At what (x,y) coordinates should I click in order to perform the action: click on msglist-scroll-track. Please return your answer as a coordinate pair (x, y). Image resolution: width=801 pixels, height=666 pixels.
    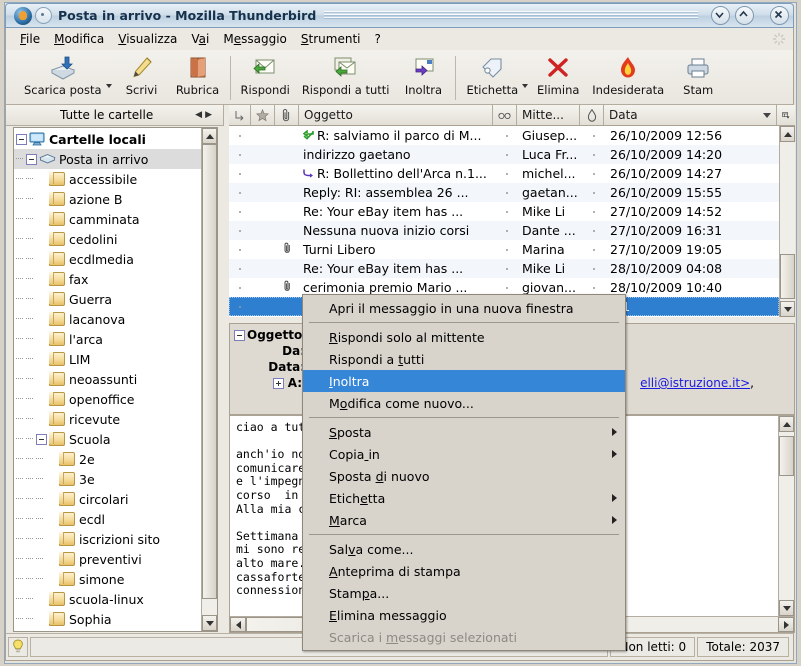
    Looking at the image, I should click on (787, 221).